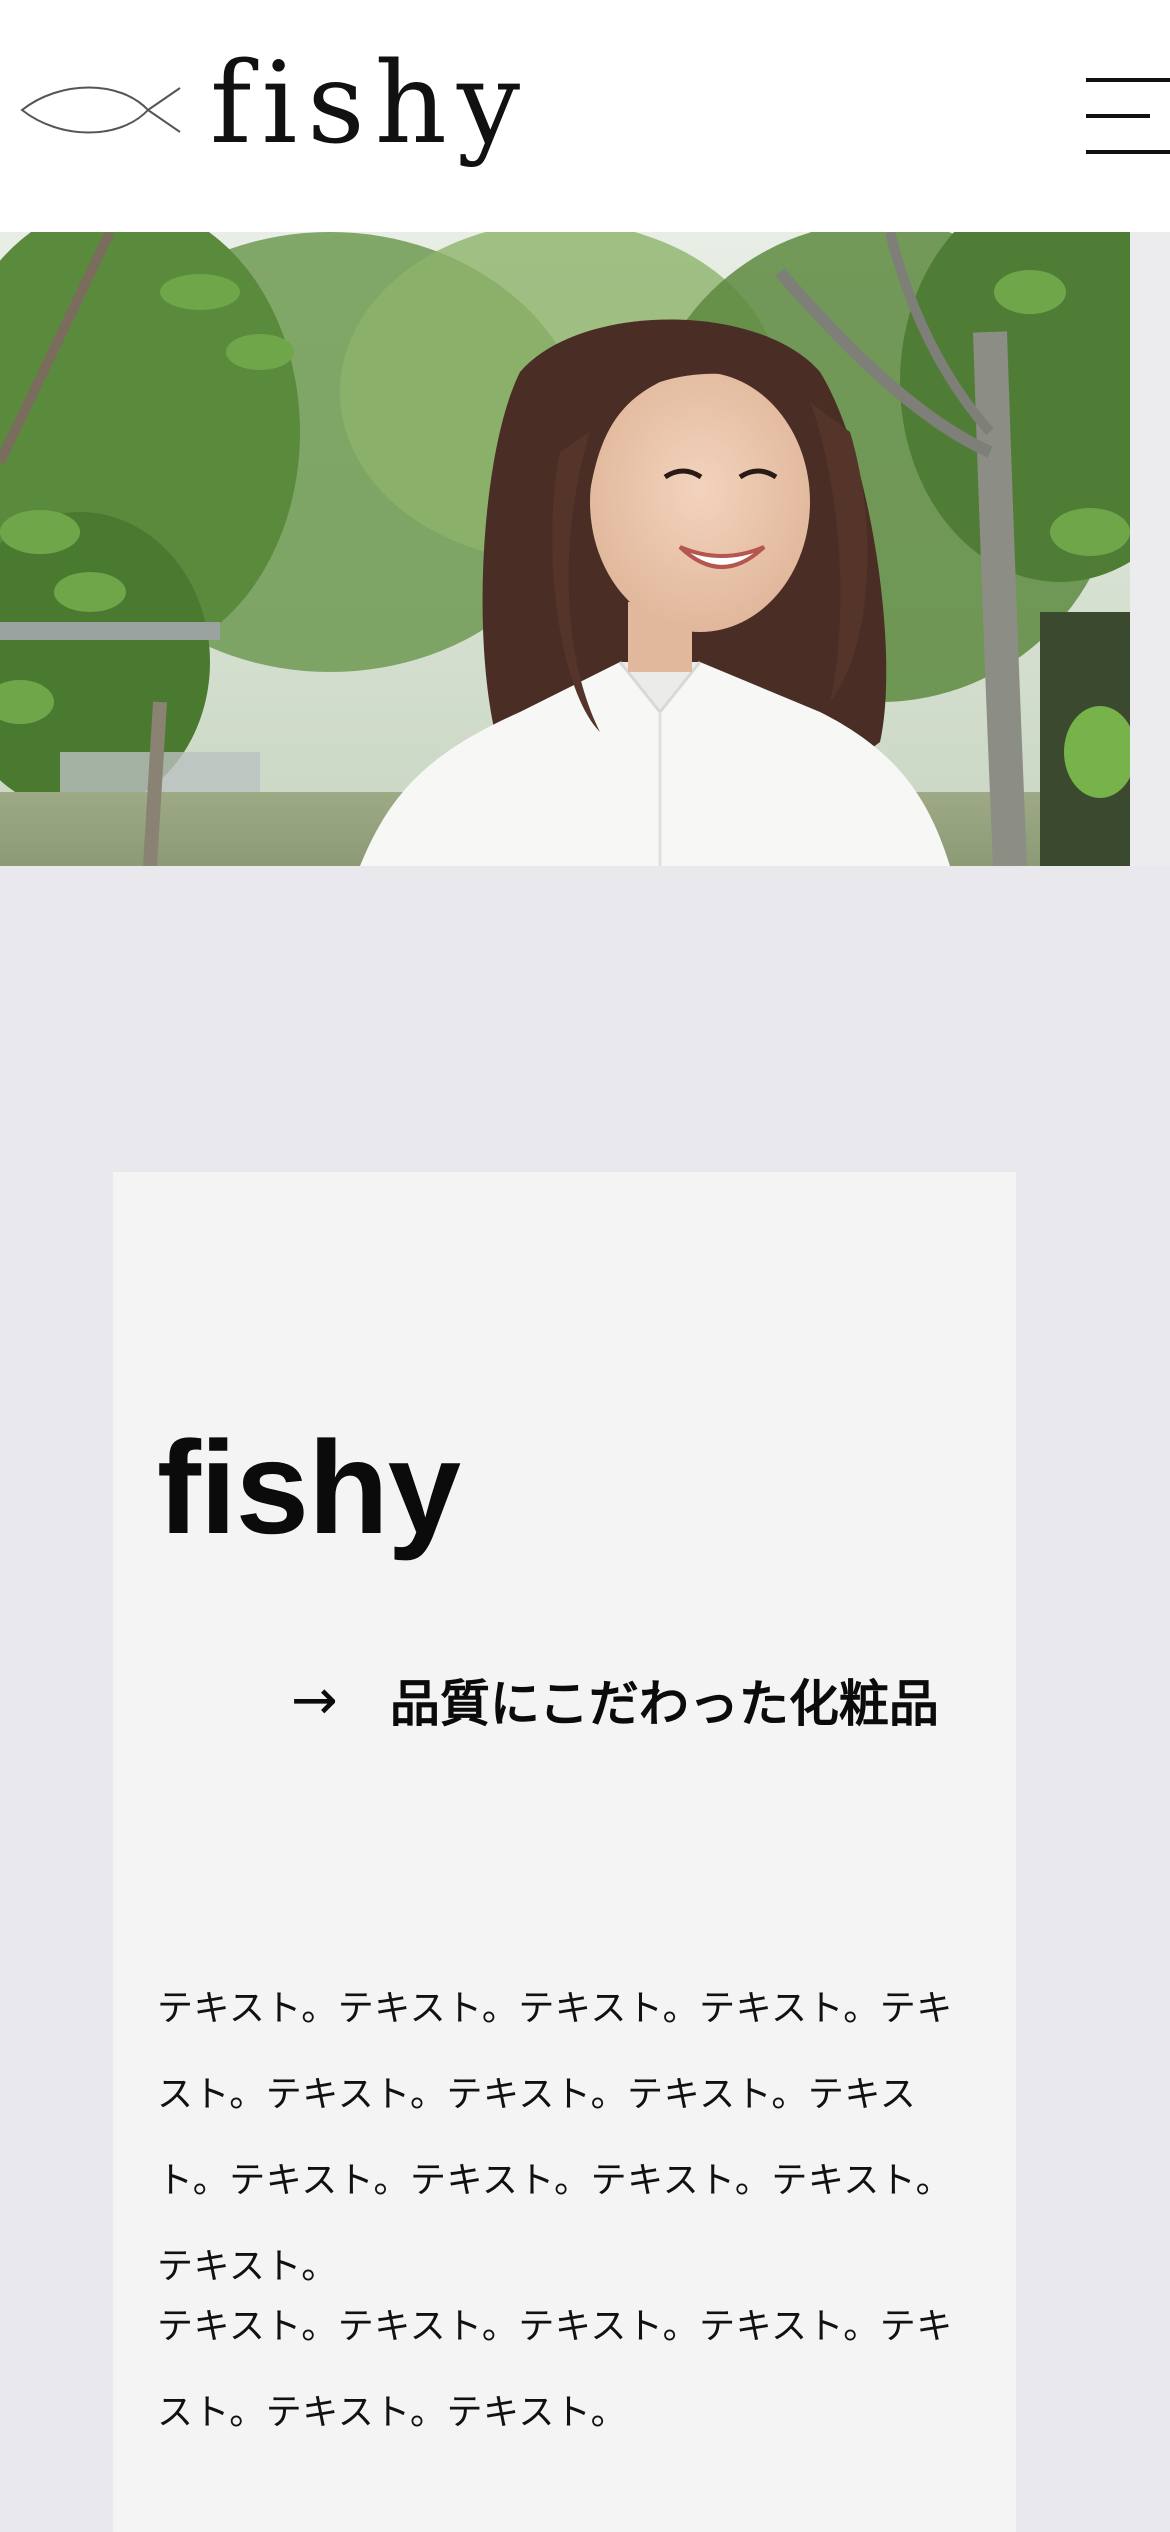 The width and height of the screenshot is (1170, 2532). What do you see at coordinates (314, 1700) in the screenshot?
I see `arrow-right-icon: →` at bounding box center [314, 1700].